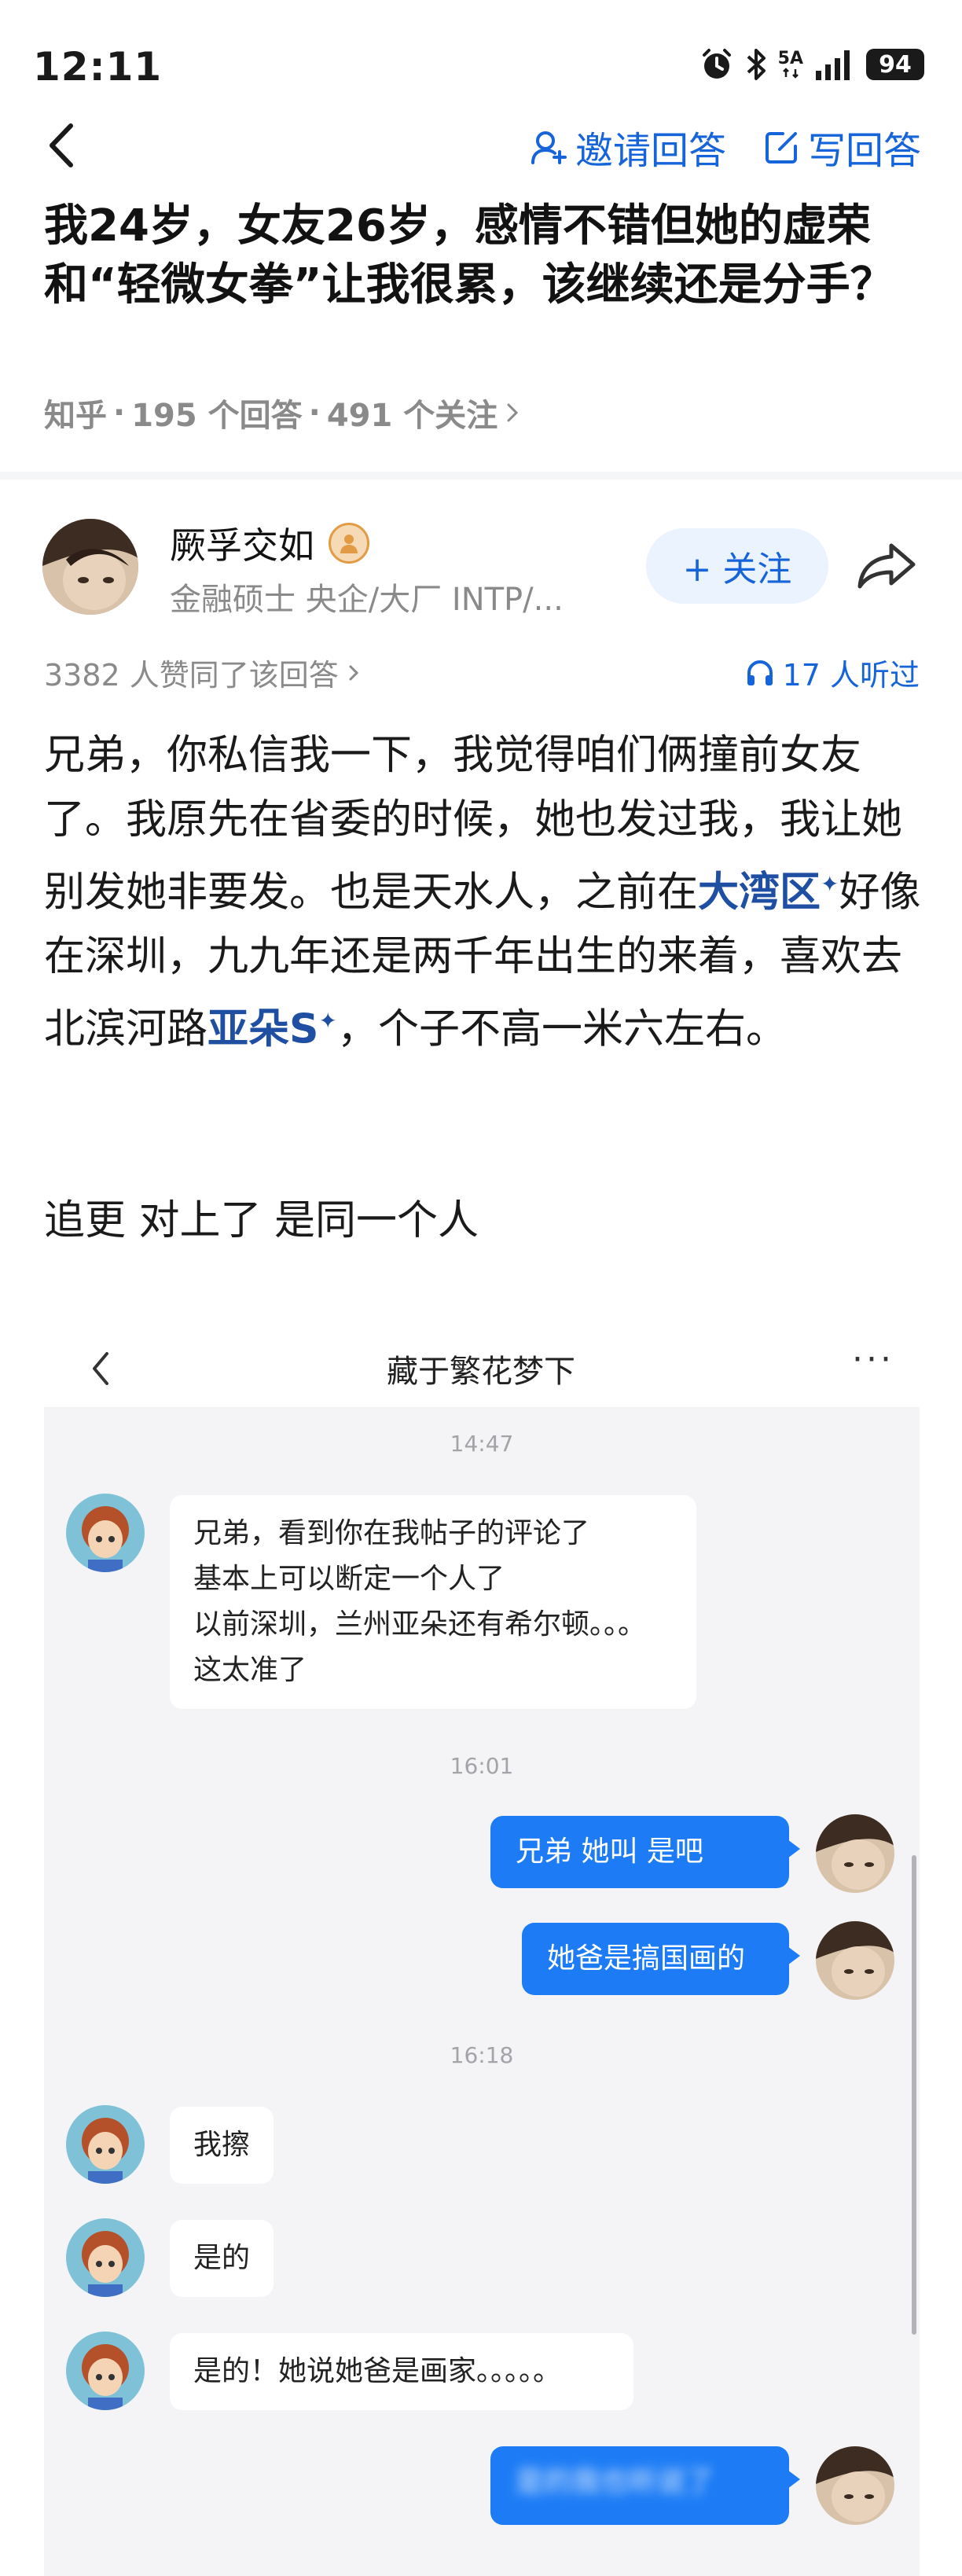 The width and height of the screenshot is (962, 2576). What do you see at coordinates (833, 65) in the screenshot?
I see `signal-icon` at bounding box center [833, 65].